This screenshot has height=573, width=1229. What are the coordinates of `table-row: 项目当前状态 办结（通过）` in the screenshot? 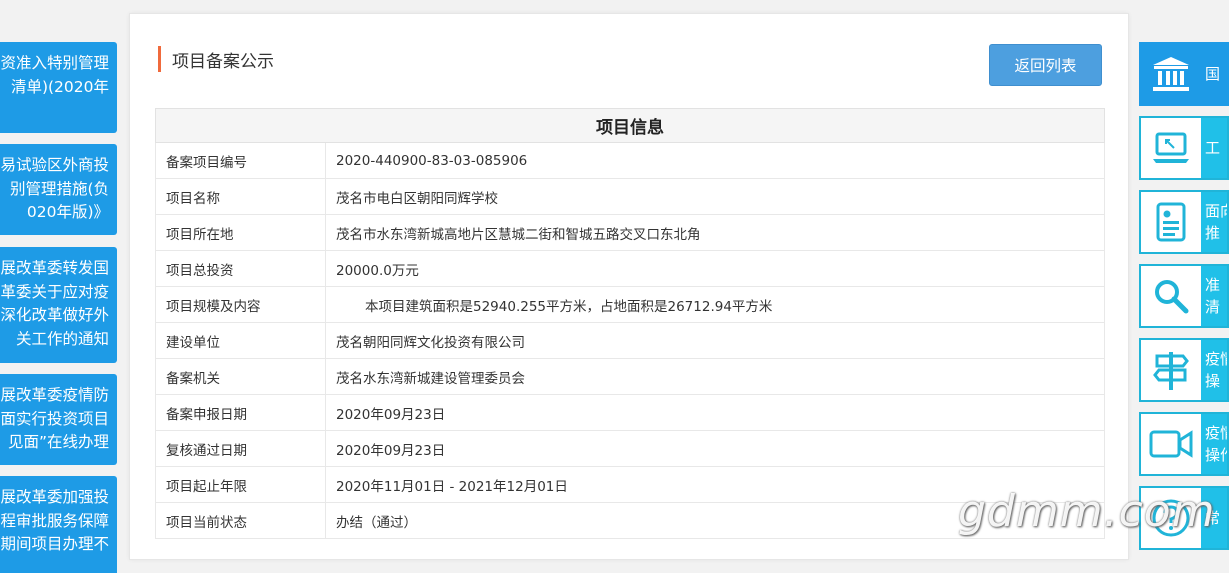 It's located at (630, 520).